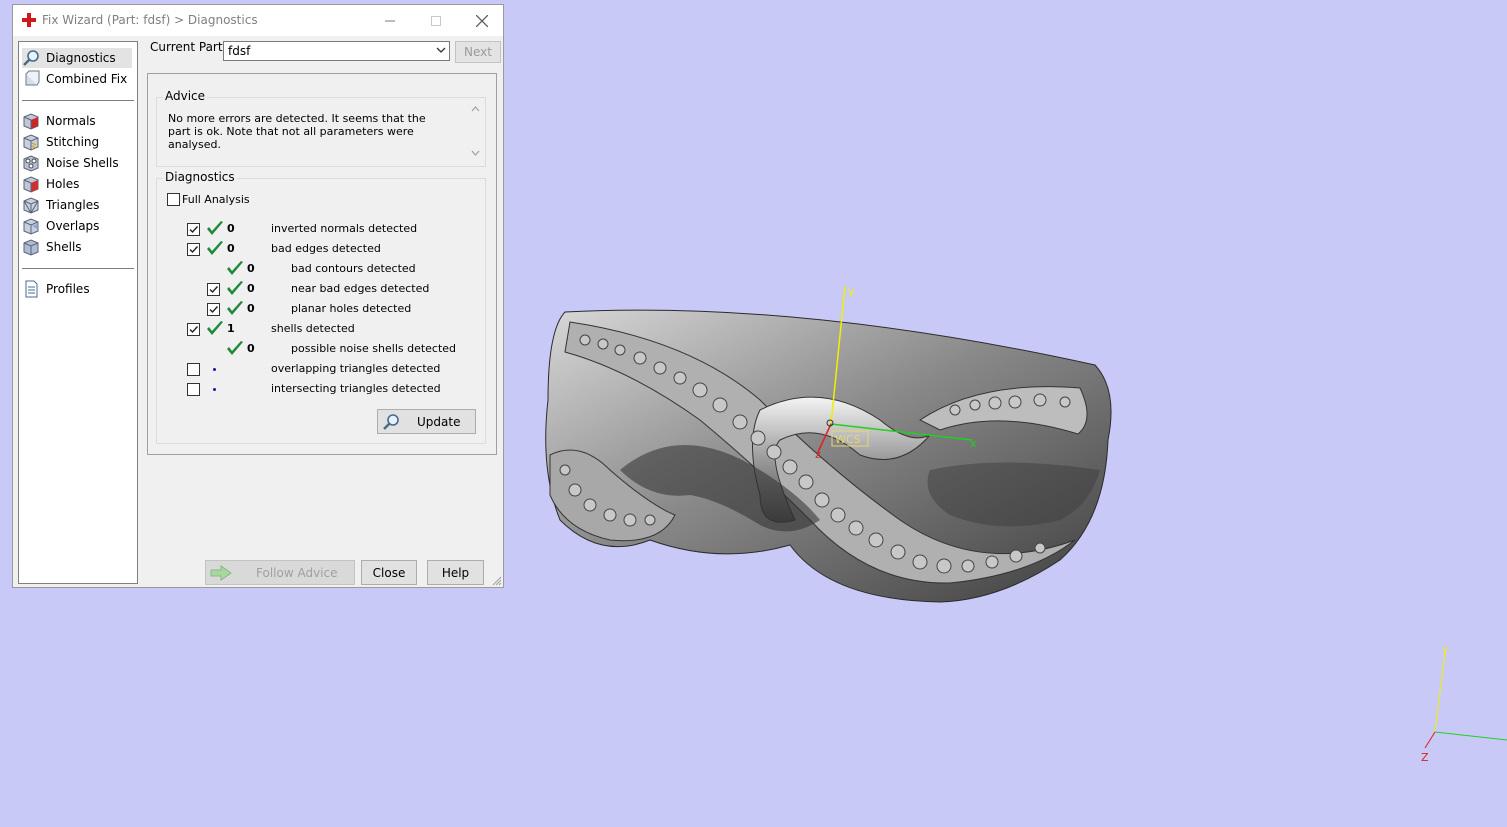 This screenshot has height=827, width=1507. Describe the element at coordinates (1445, 651) in the screenshot. I see `corner-axis-y-label: Y` at that location.